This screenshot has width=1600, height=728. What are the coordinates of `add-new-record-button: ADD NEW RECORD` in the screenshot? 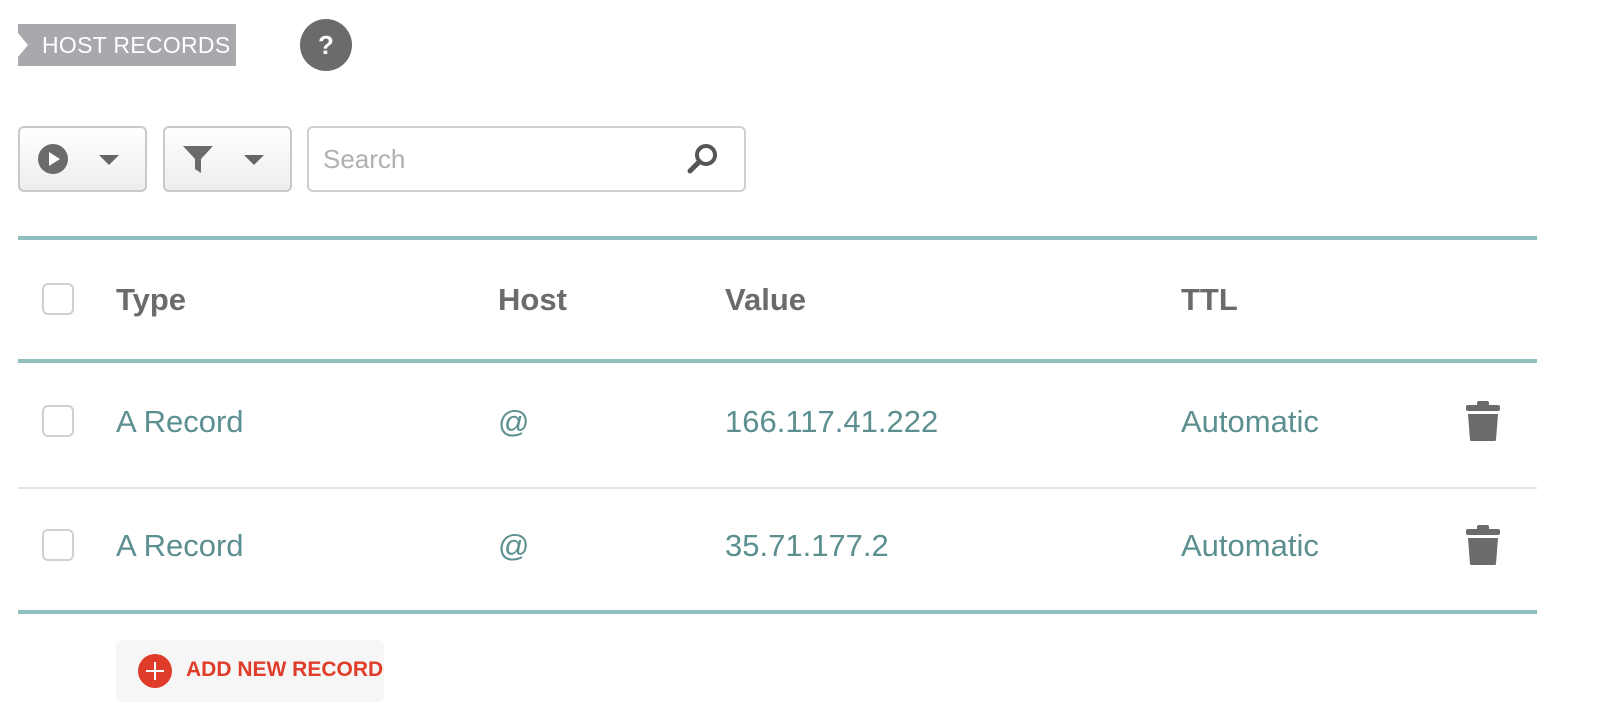 It's located at (250, 671).